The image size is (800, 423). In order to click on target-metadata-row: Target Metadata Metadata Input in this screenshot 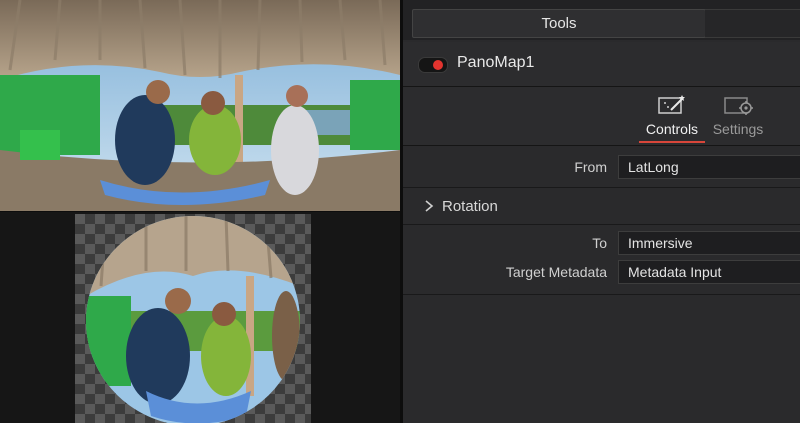, I will do `click(601, 272)`.